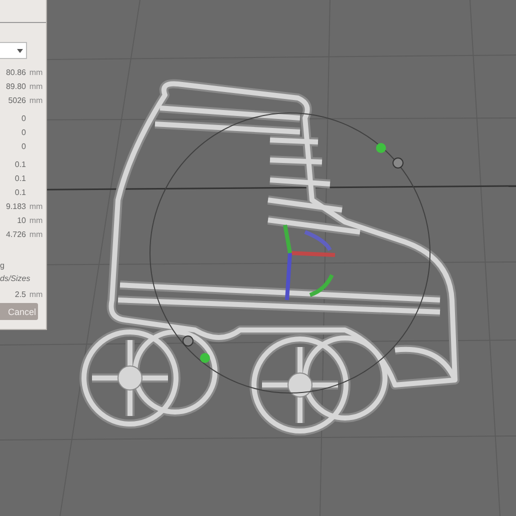 This screenshot has height=516, width=516. Describe the element at coordinates (13, 234) in the screenshot. I see `value-field: 4.726` at that location.